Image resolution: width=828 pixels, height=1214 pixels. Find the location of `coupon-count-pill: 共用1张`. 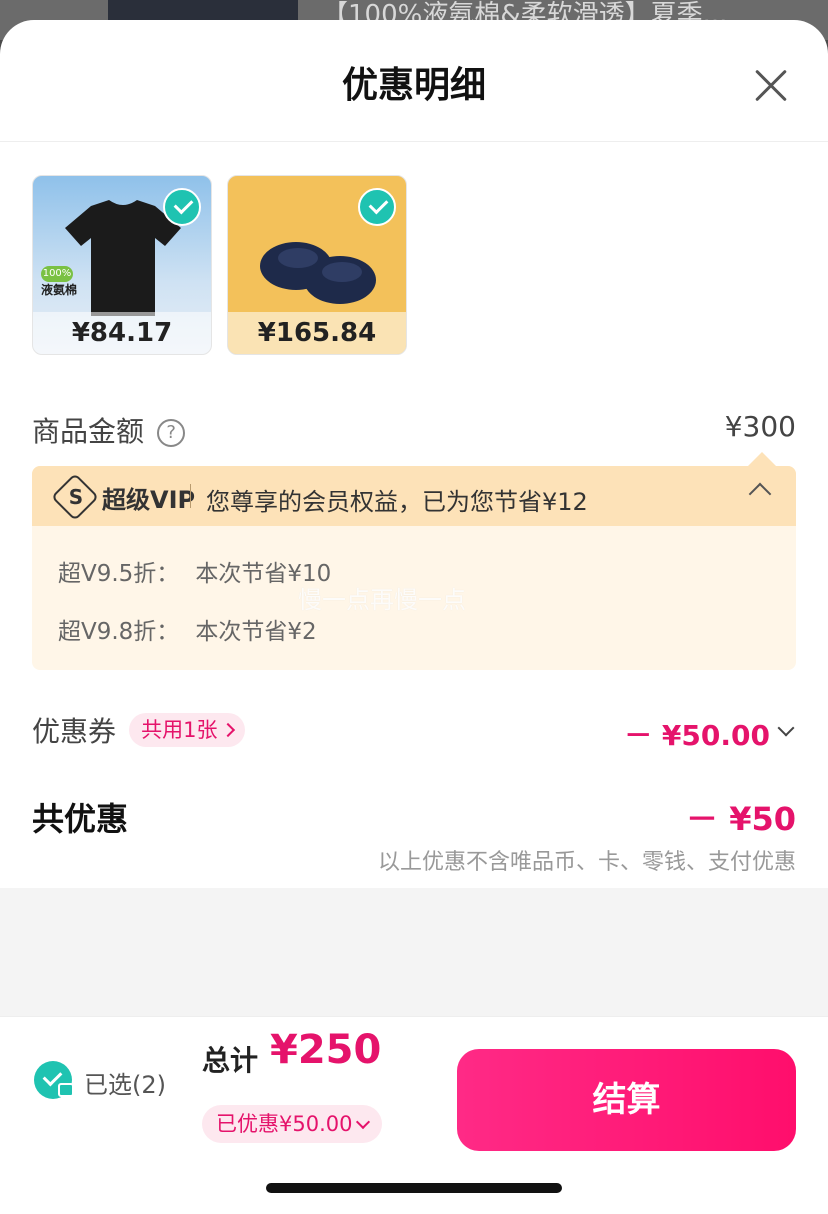

coupon-count-pill: 共用1张 is located at coordinates (187, 730).